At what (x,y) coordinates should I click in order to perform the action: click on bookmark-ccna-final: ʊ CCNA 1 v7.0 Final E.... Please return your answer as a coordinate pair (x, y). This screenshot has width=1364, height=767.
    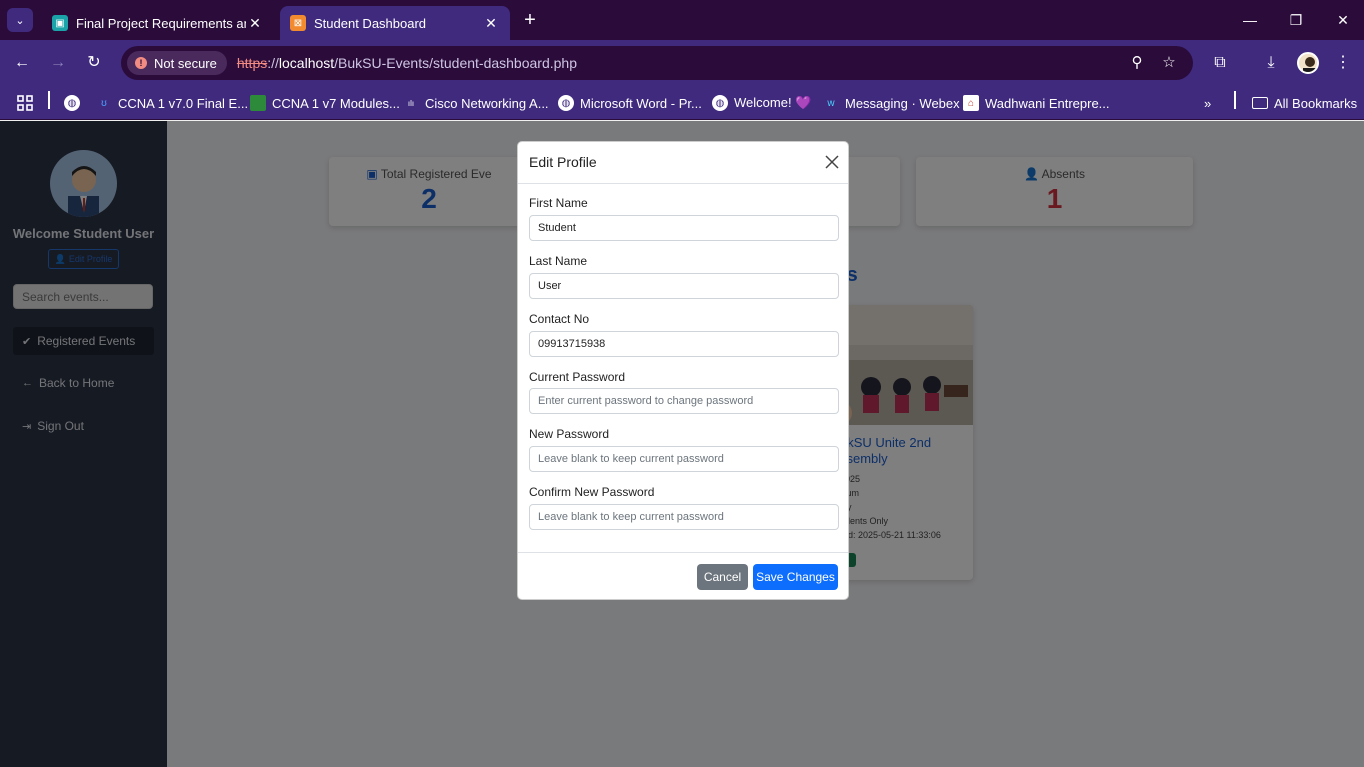
    Looking at the image, I should click on (172, 103).